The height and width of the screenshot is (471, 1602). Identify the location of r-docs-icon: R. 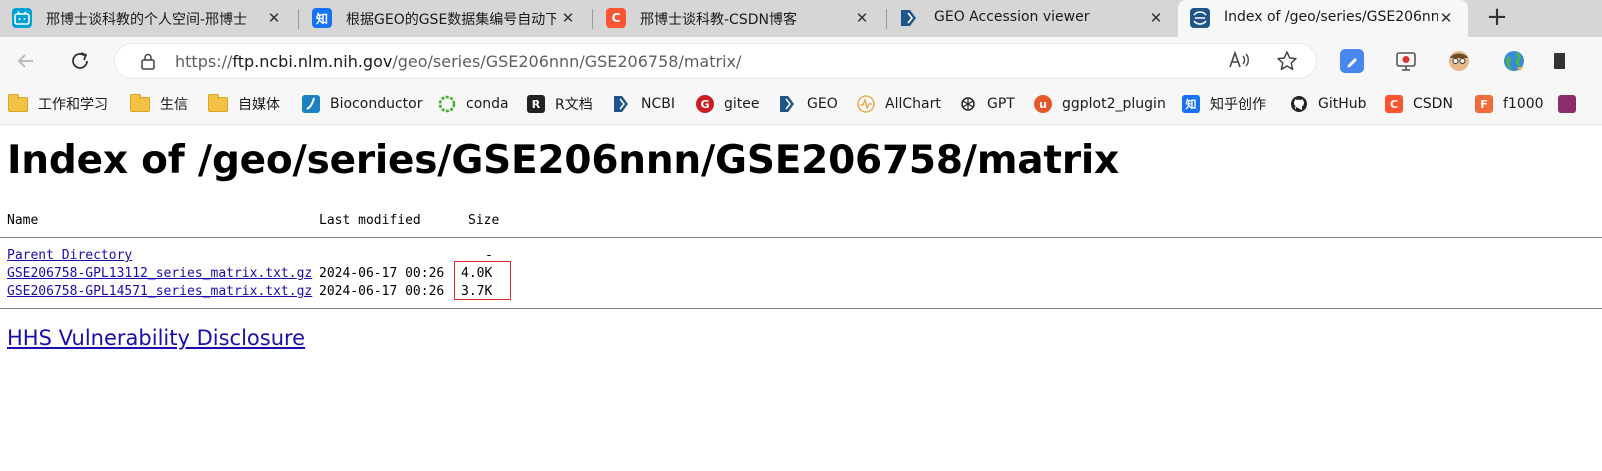
(536, 104).